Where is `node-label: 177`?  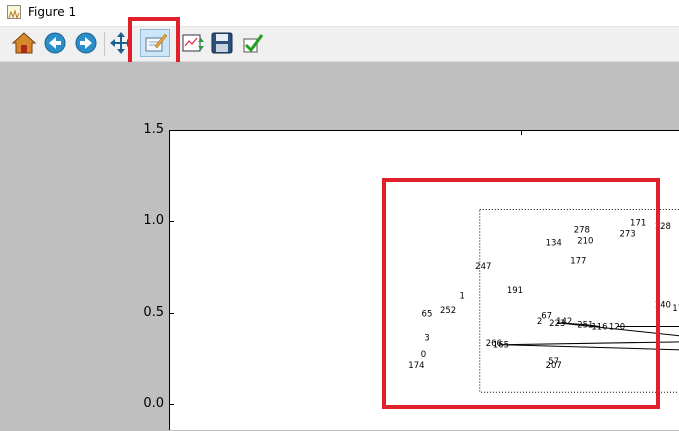
node-label: 177 is located at coordinates (578, 262).